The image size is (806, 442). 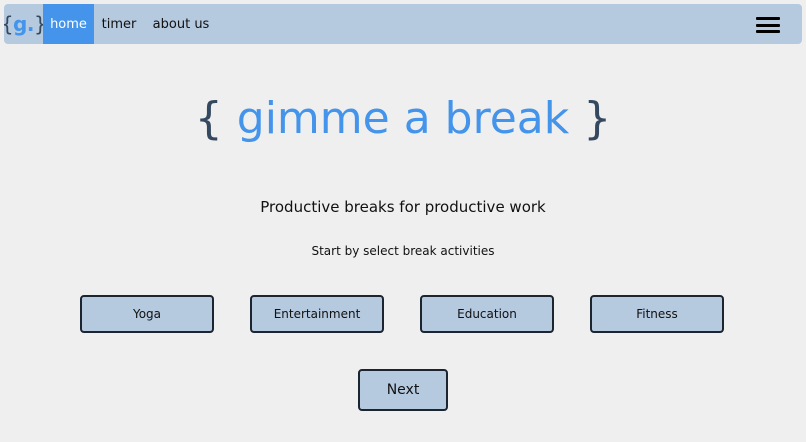 I want to click on hero-title: { gimme a break }, so click(x=403, y=119).